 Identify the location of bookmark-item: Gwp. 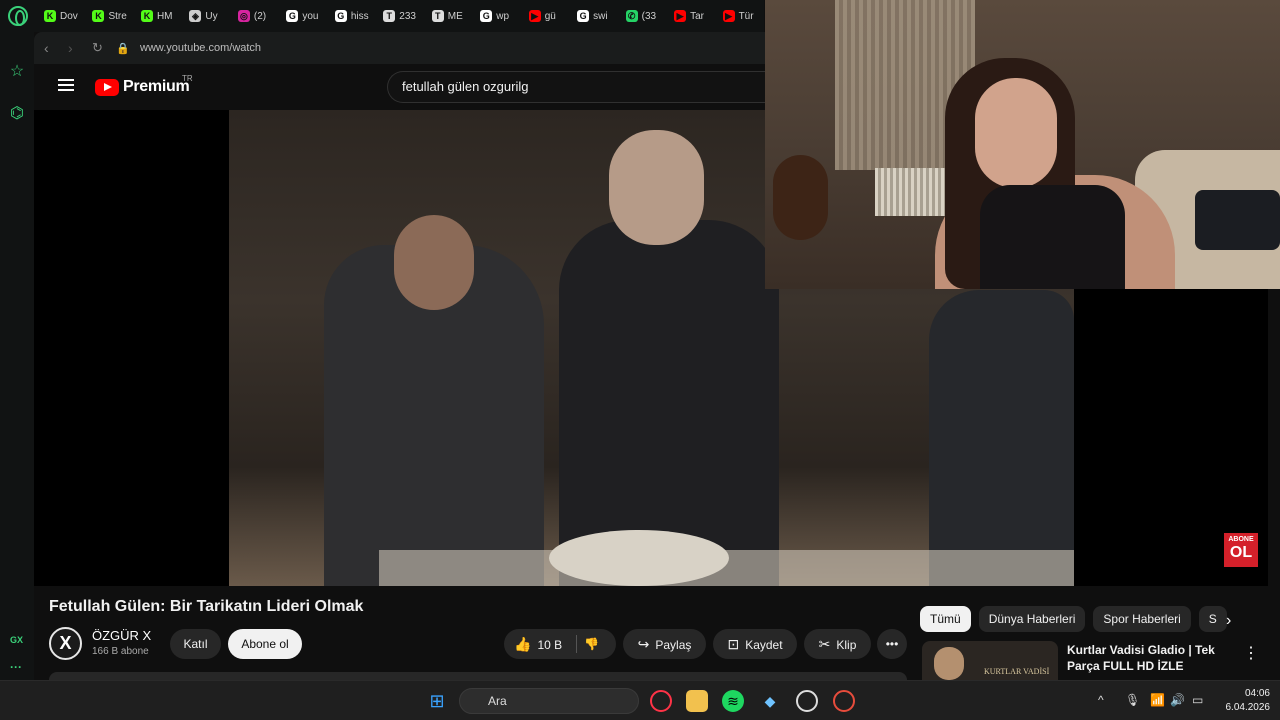
(500, 16).